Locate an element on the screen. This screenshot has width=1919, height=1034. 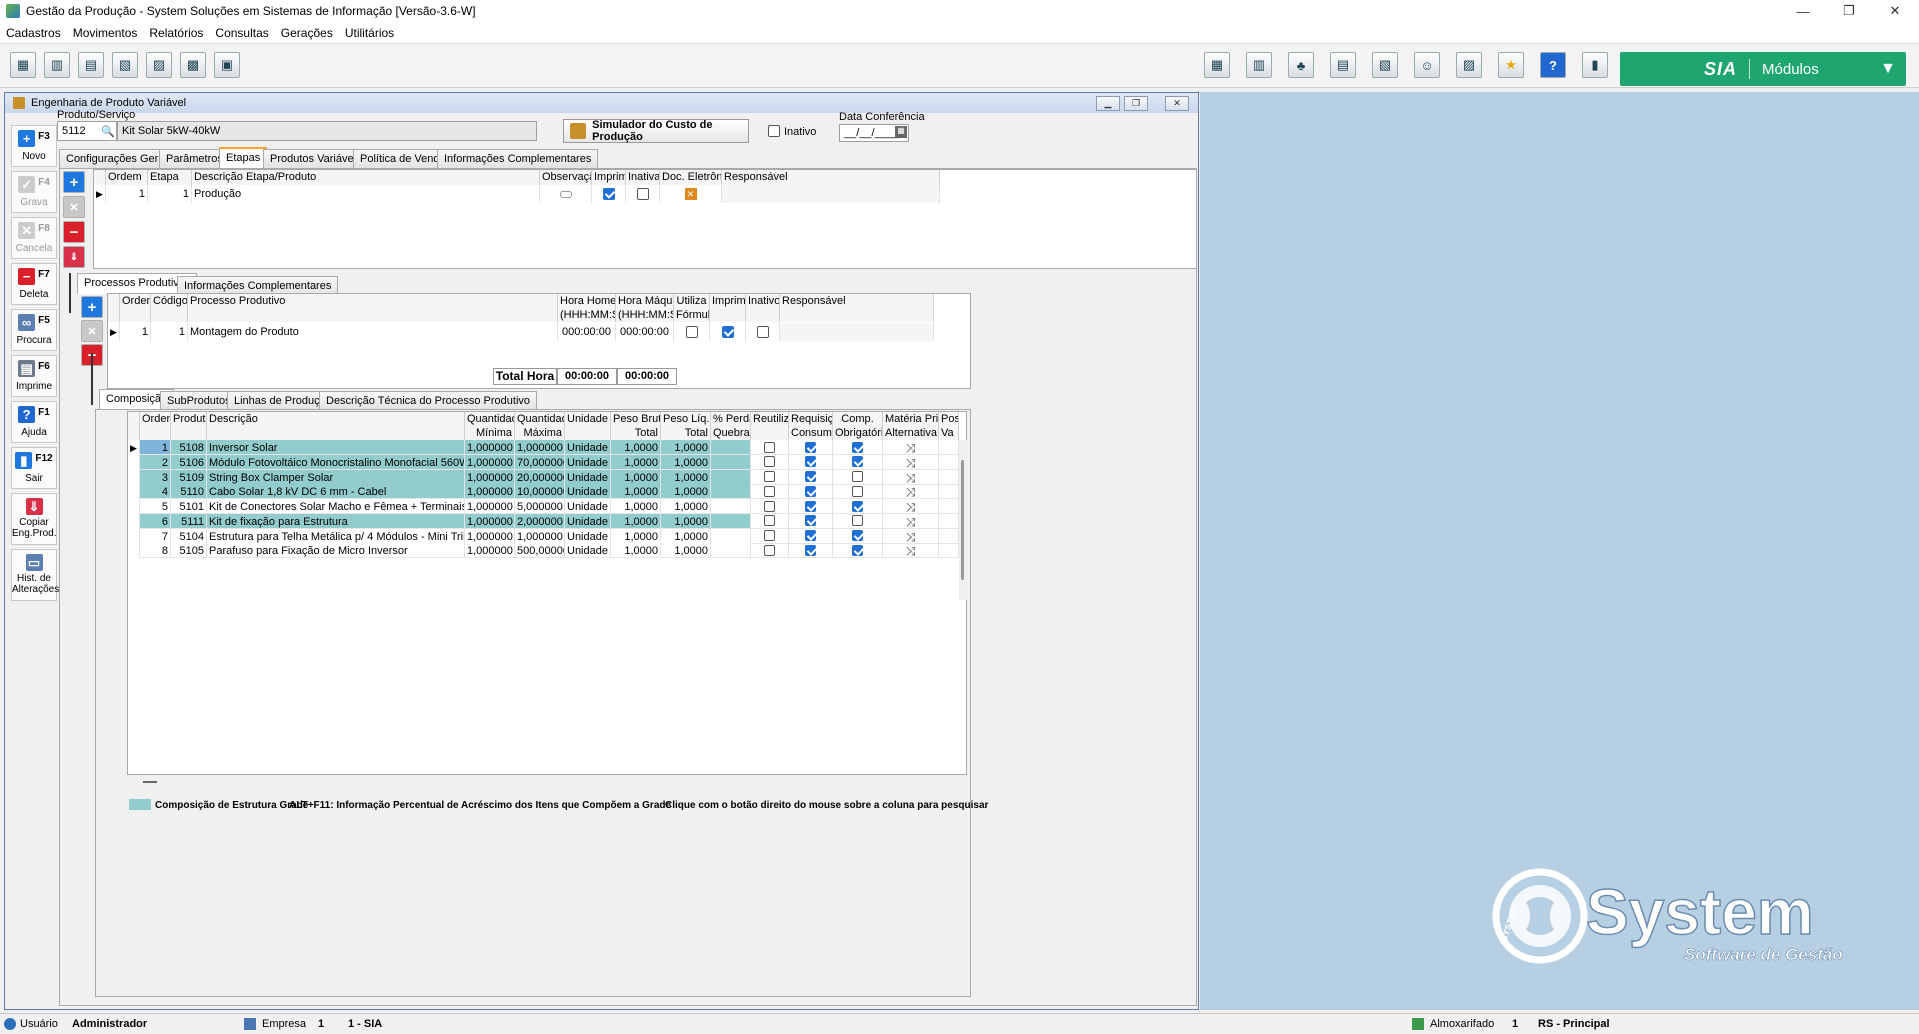
col-comp: Comp. is located at coordinates (858, 419).